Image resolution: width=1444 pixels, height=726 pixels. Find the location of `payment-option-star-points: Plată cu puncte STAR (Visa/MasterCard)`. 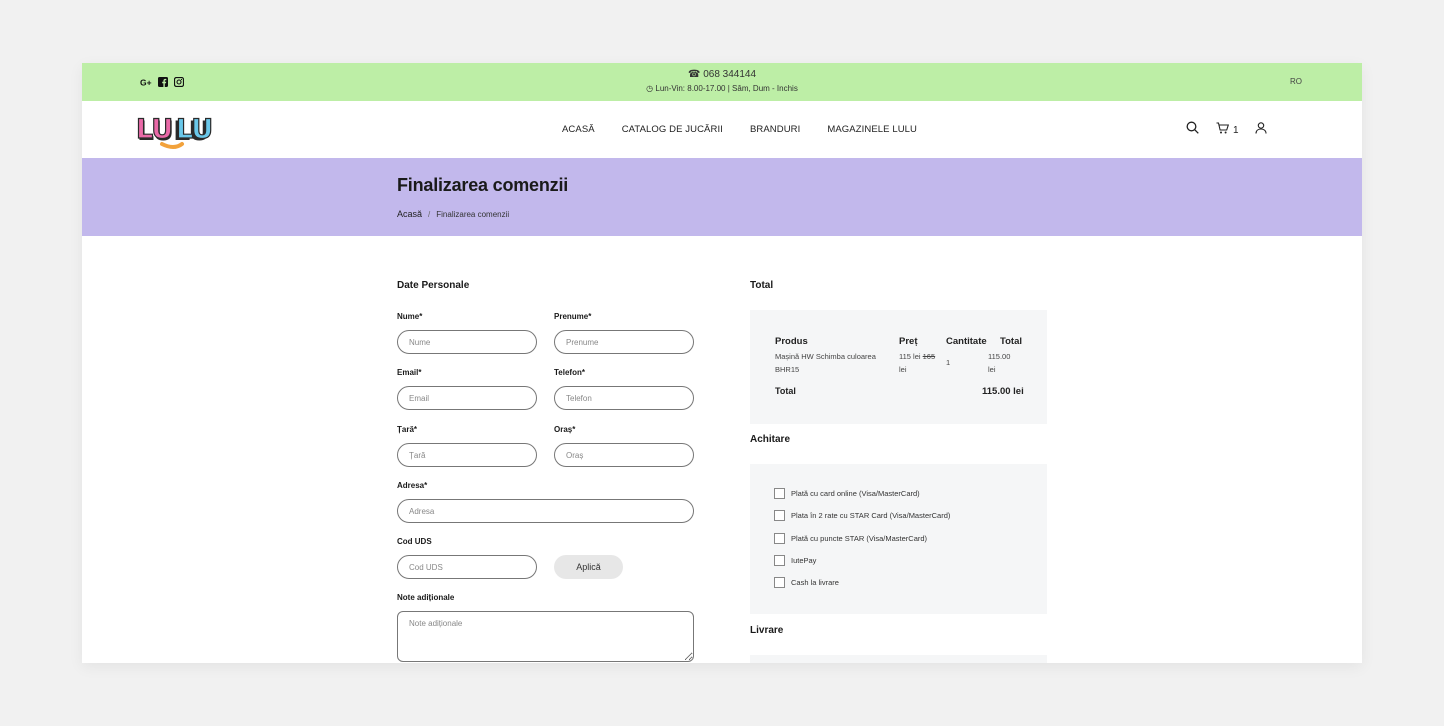

payment-option-star-points: Plată cu puncte STAR (Visa/MasterCard) is located at coordinates (850, 538).